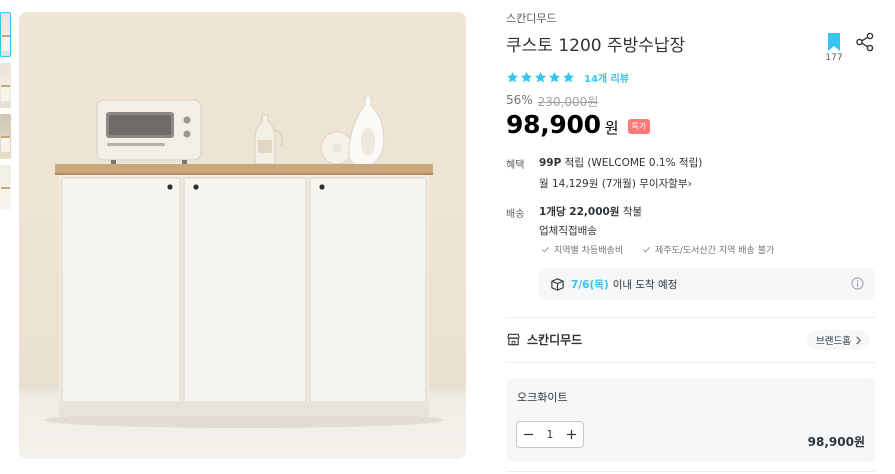 The width and height of the screenshot is (895, 474). Describe the element at coordinates (834, 42) in the screenshot. I see `bookmark-icon` at that location.